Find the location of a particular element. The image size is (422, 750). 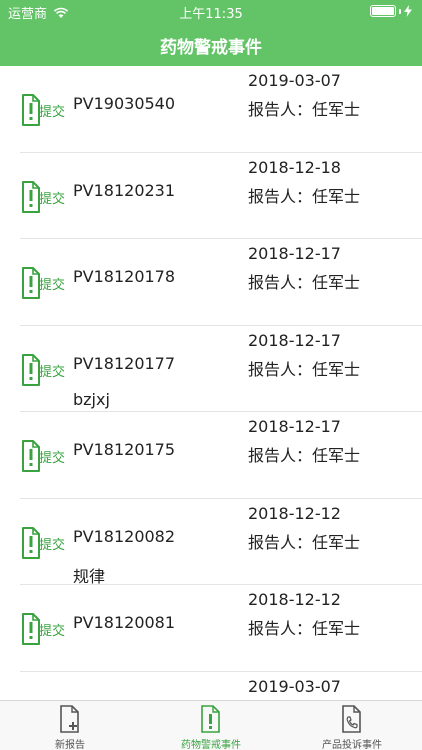

tab-alert-document: 药物警戒事件 is located at coordinates (211, 725).